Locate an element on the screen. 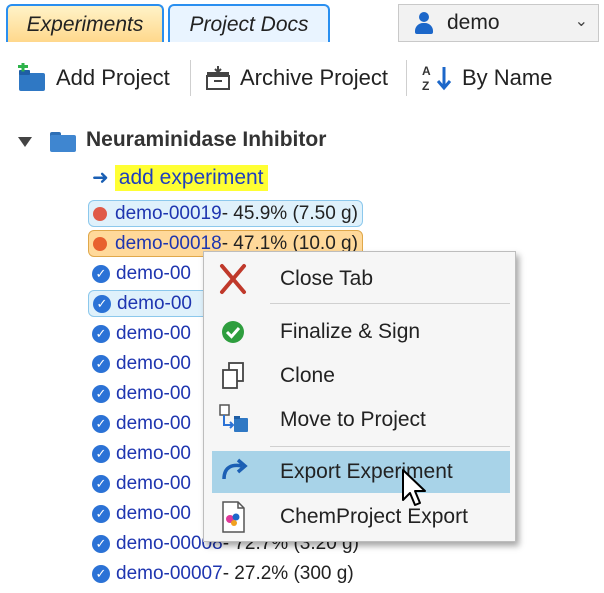 The image size is (604, 593). folder-icon is located at coordinates (63, 142).